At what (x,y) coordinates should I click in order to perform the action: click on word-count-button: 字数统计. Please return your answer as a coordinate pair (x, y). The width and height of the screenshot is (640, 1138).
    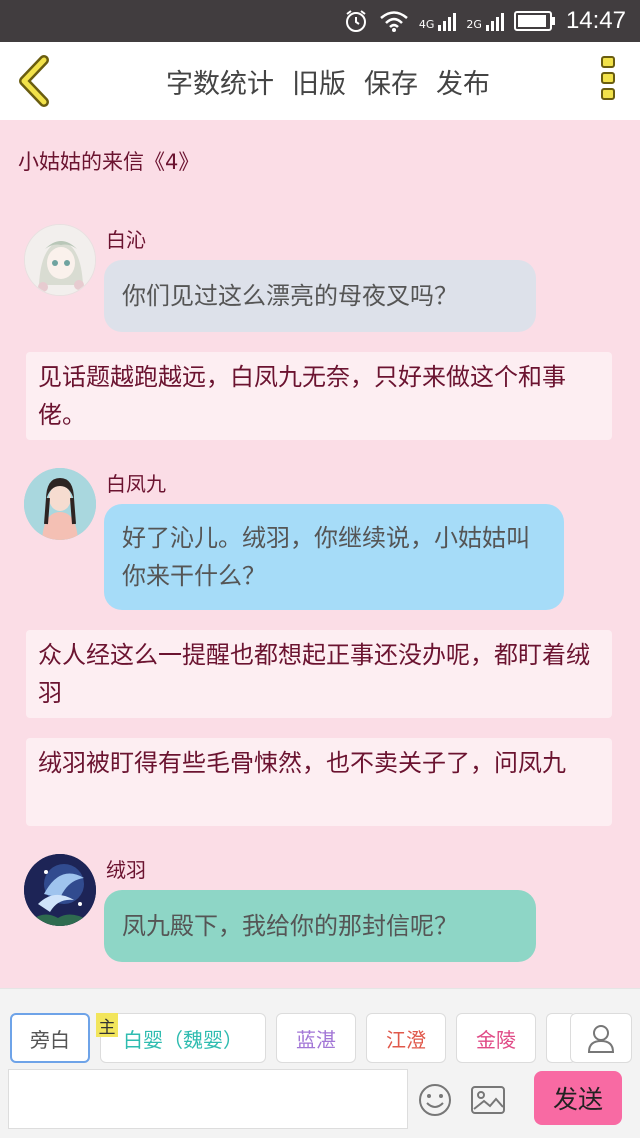
    Looking at the image, I should click on (220, 81).